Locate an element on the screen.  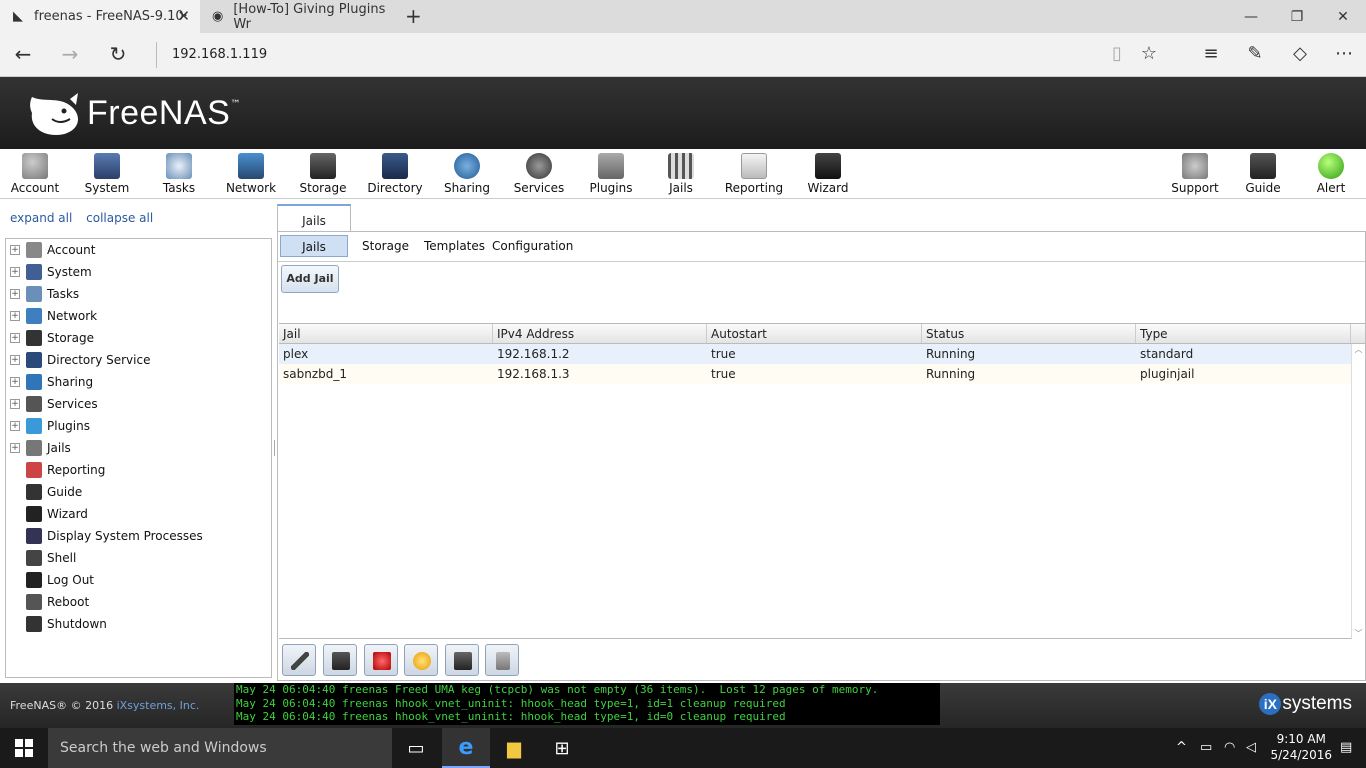
toolbar-sharing: Sharing is located at coordinates (467, 174).